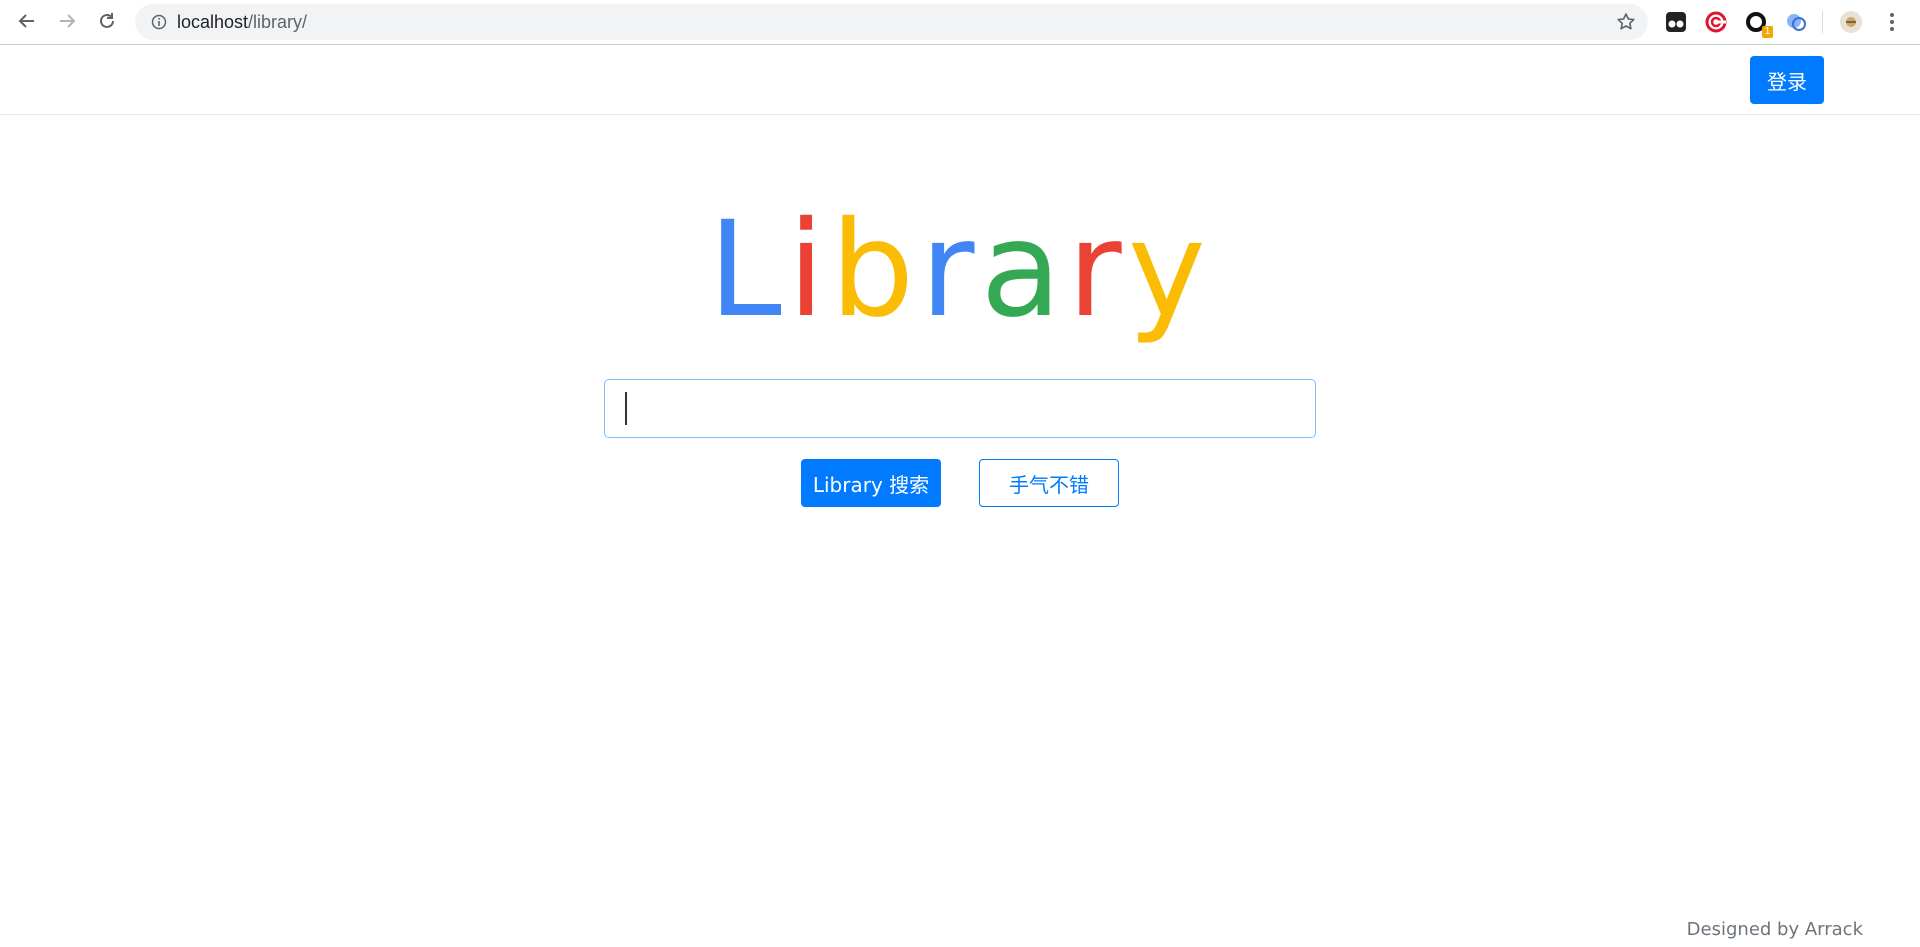 Image resolution: width=1920 pixels, height=947 pixels. What do you see at coordinates (1892, 22) in the screenshot?
I see `menu-kebab-icon` at bounding box center [1892, 22].